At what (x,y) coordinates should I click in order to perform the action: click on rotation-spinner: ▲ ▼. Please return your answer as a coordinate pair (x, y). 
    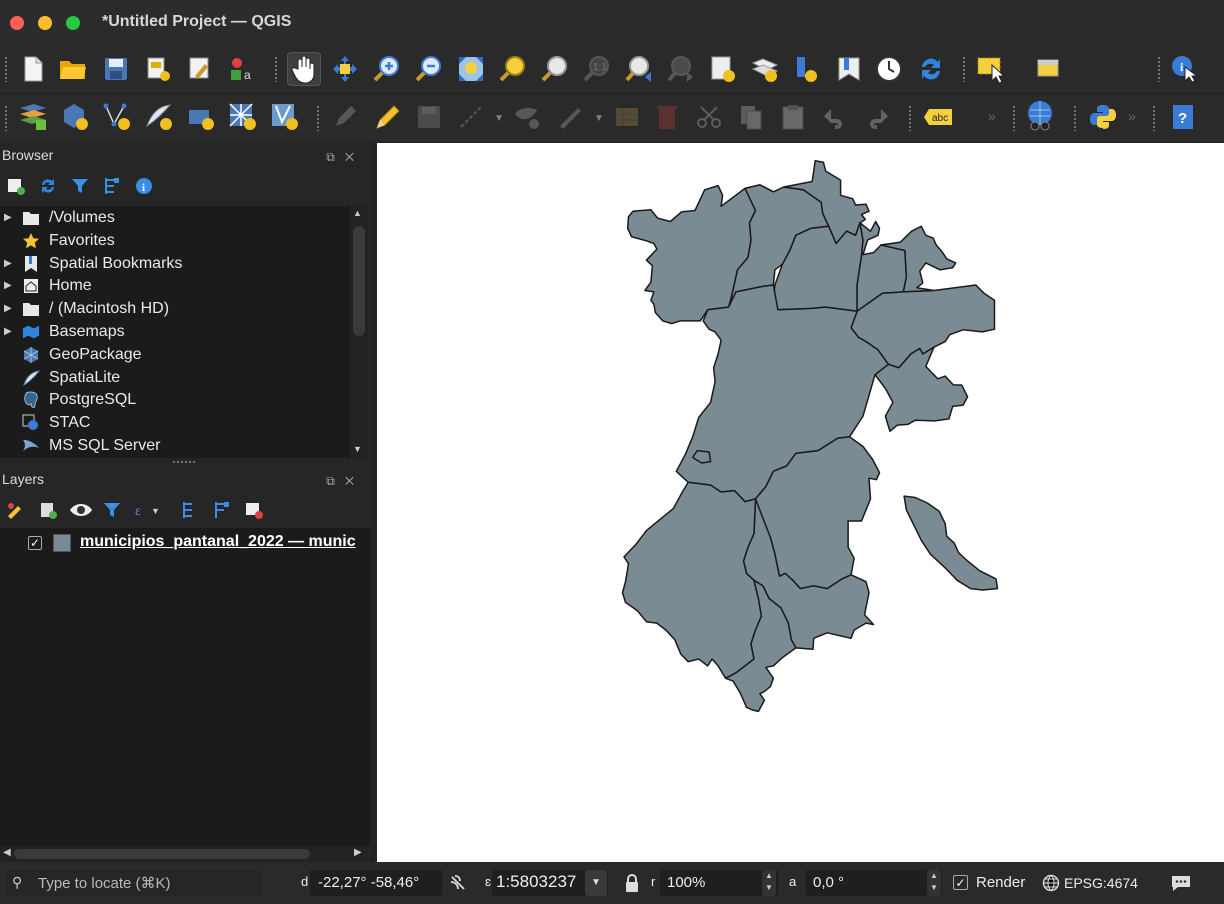
    Looking at the image, I should click on (934, 883).